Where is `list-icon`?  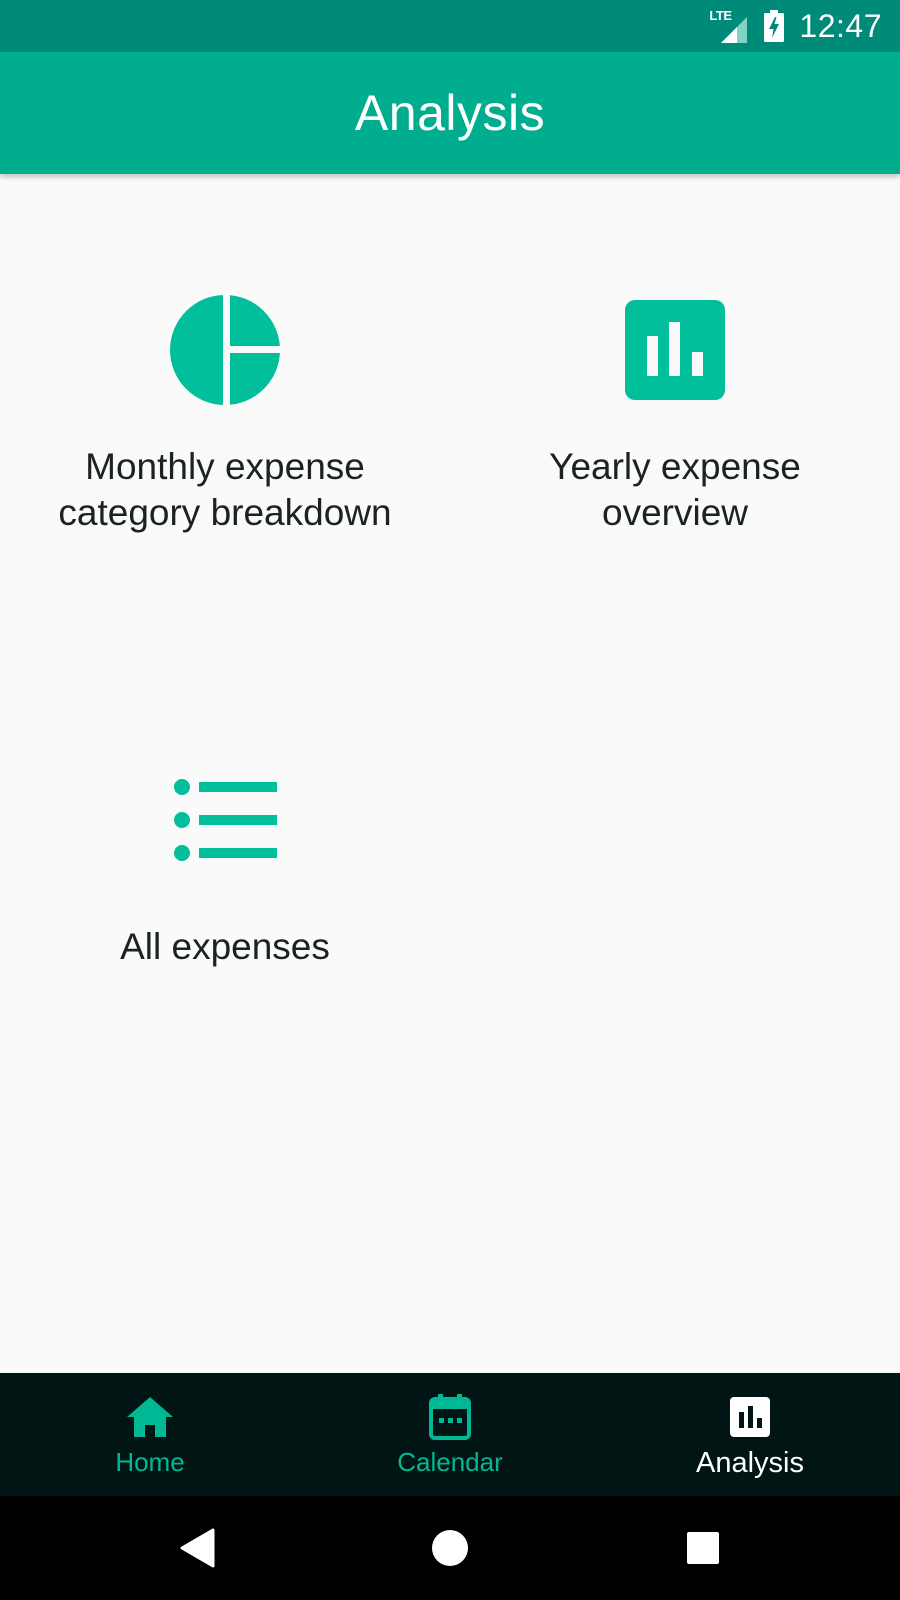
list-icon is located at coordinates (225, 820).